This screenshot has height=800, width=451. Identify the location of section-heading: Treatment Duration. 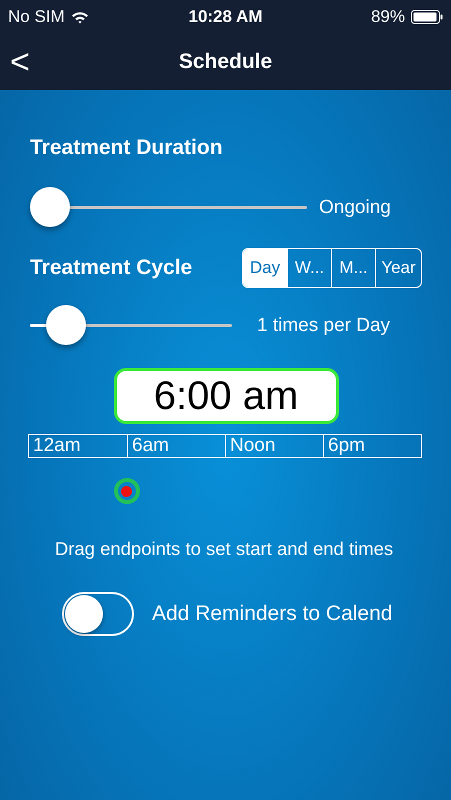
(127, 148).